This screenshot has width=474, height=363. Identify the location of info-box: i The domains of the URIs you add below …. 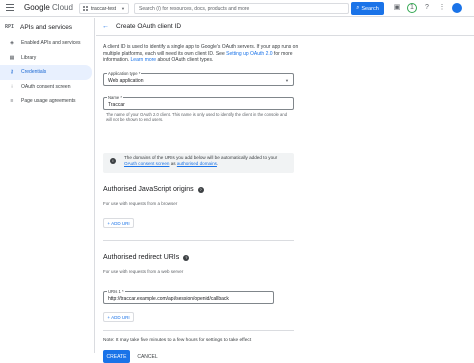
(198, 163).